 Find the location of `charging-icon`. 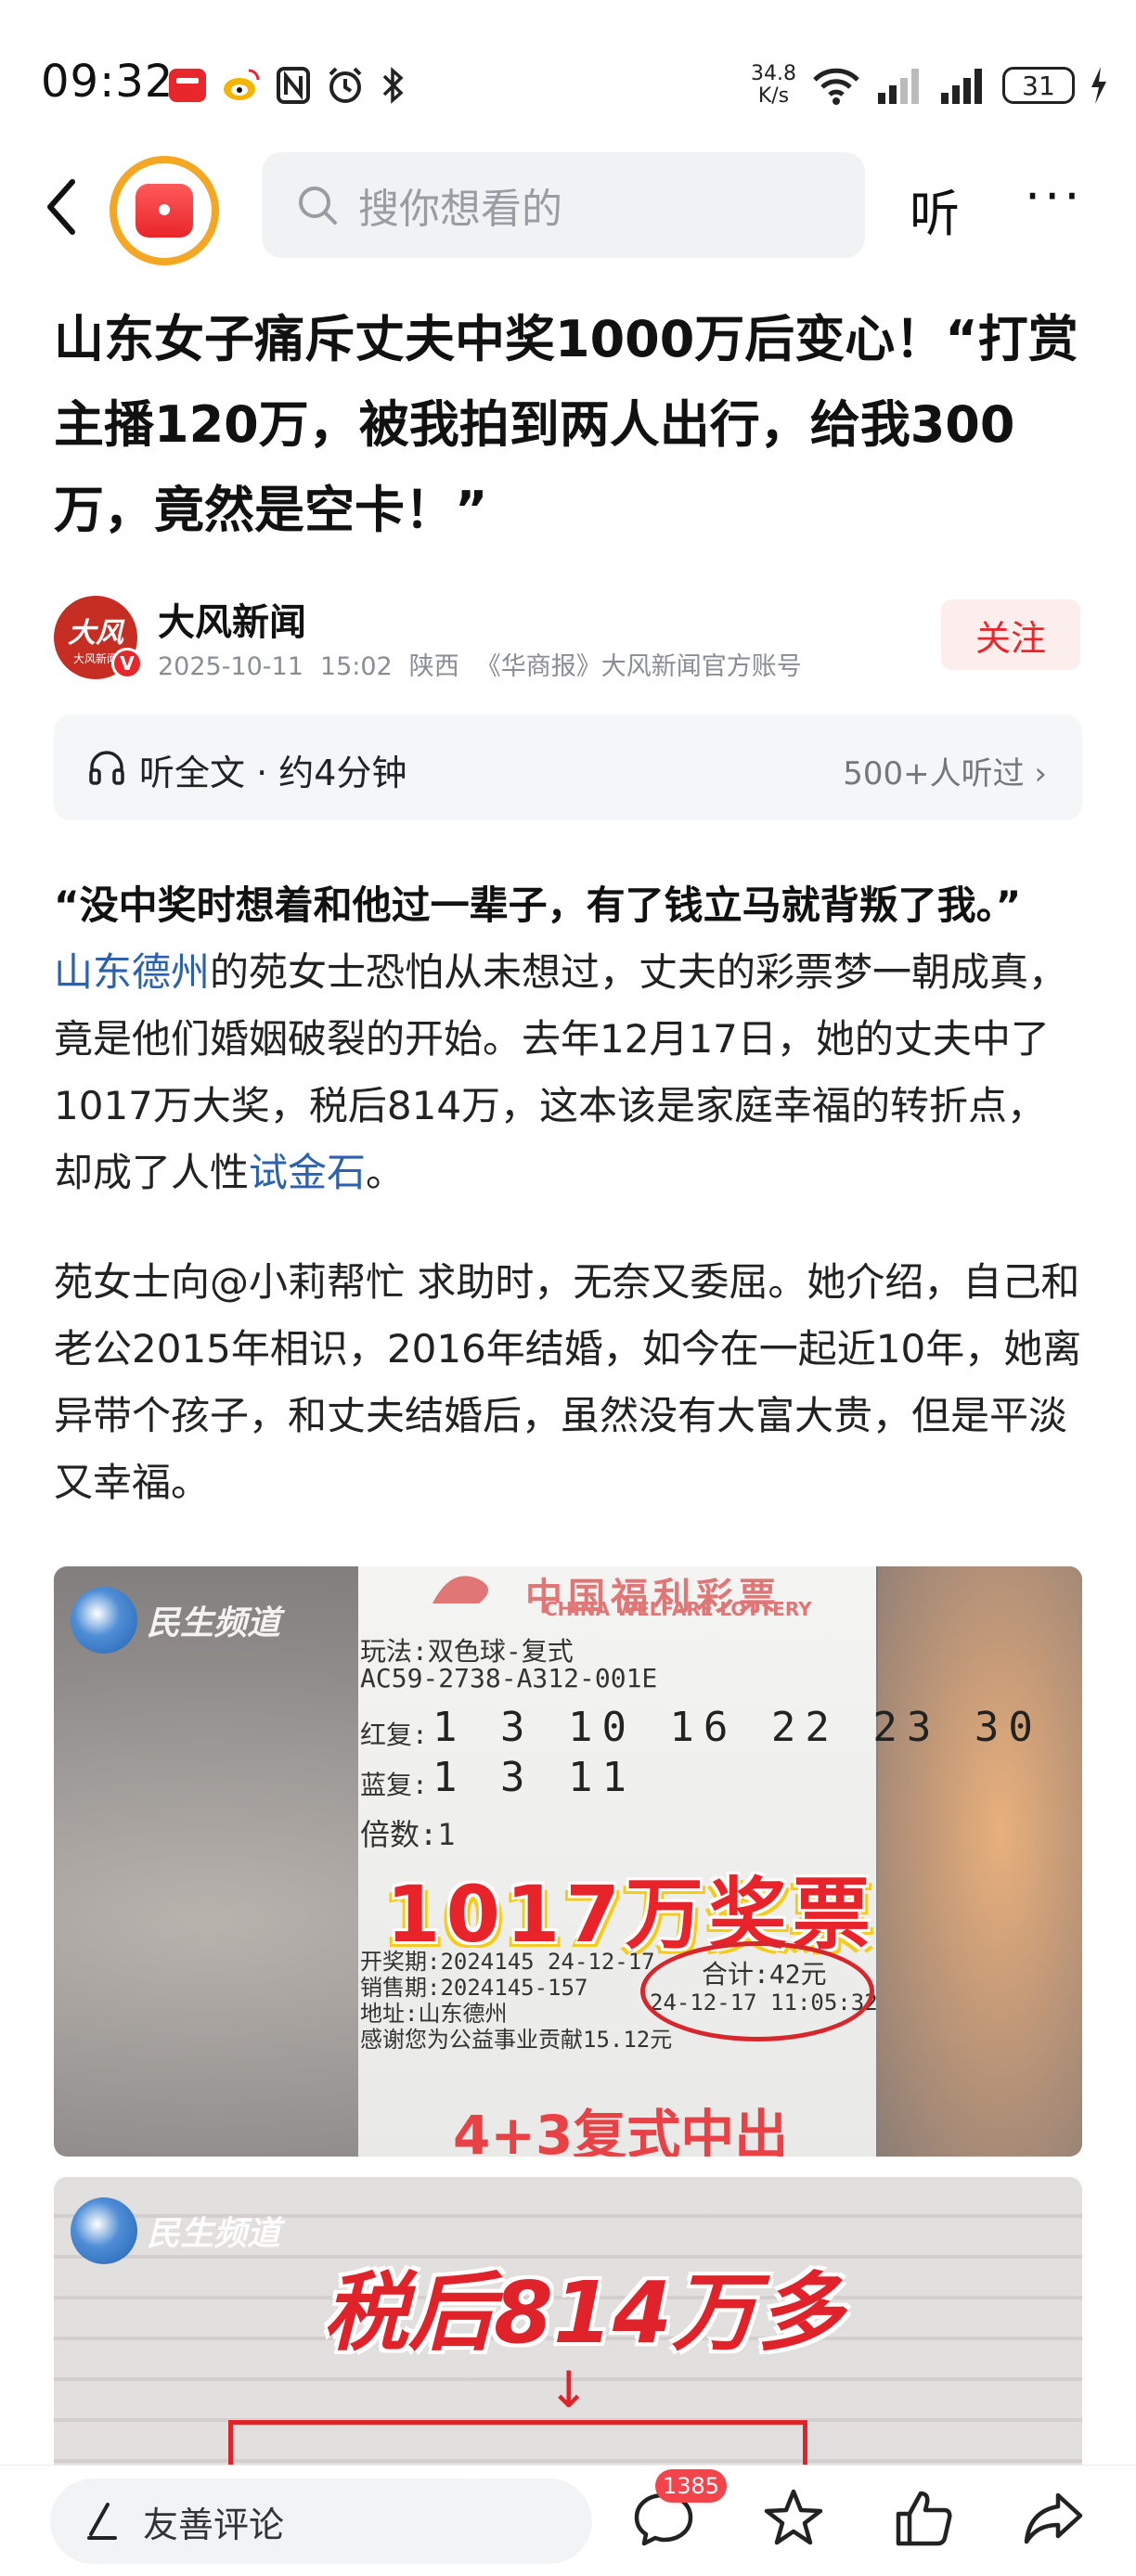

charging-icon is located at coordinates (1098, 86).